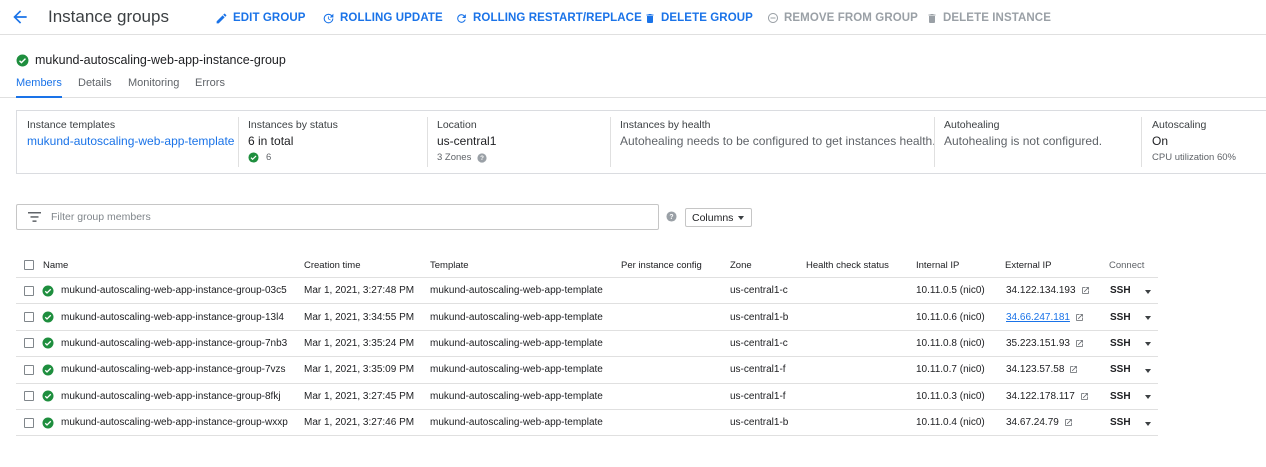 This screenshot has height=467, width=1266. I want to click on back-arrow-icon, so click(21, 17).